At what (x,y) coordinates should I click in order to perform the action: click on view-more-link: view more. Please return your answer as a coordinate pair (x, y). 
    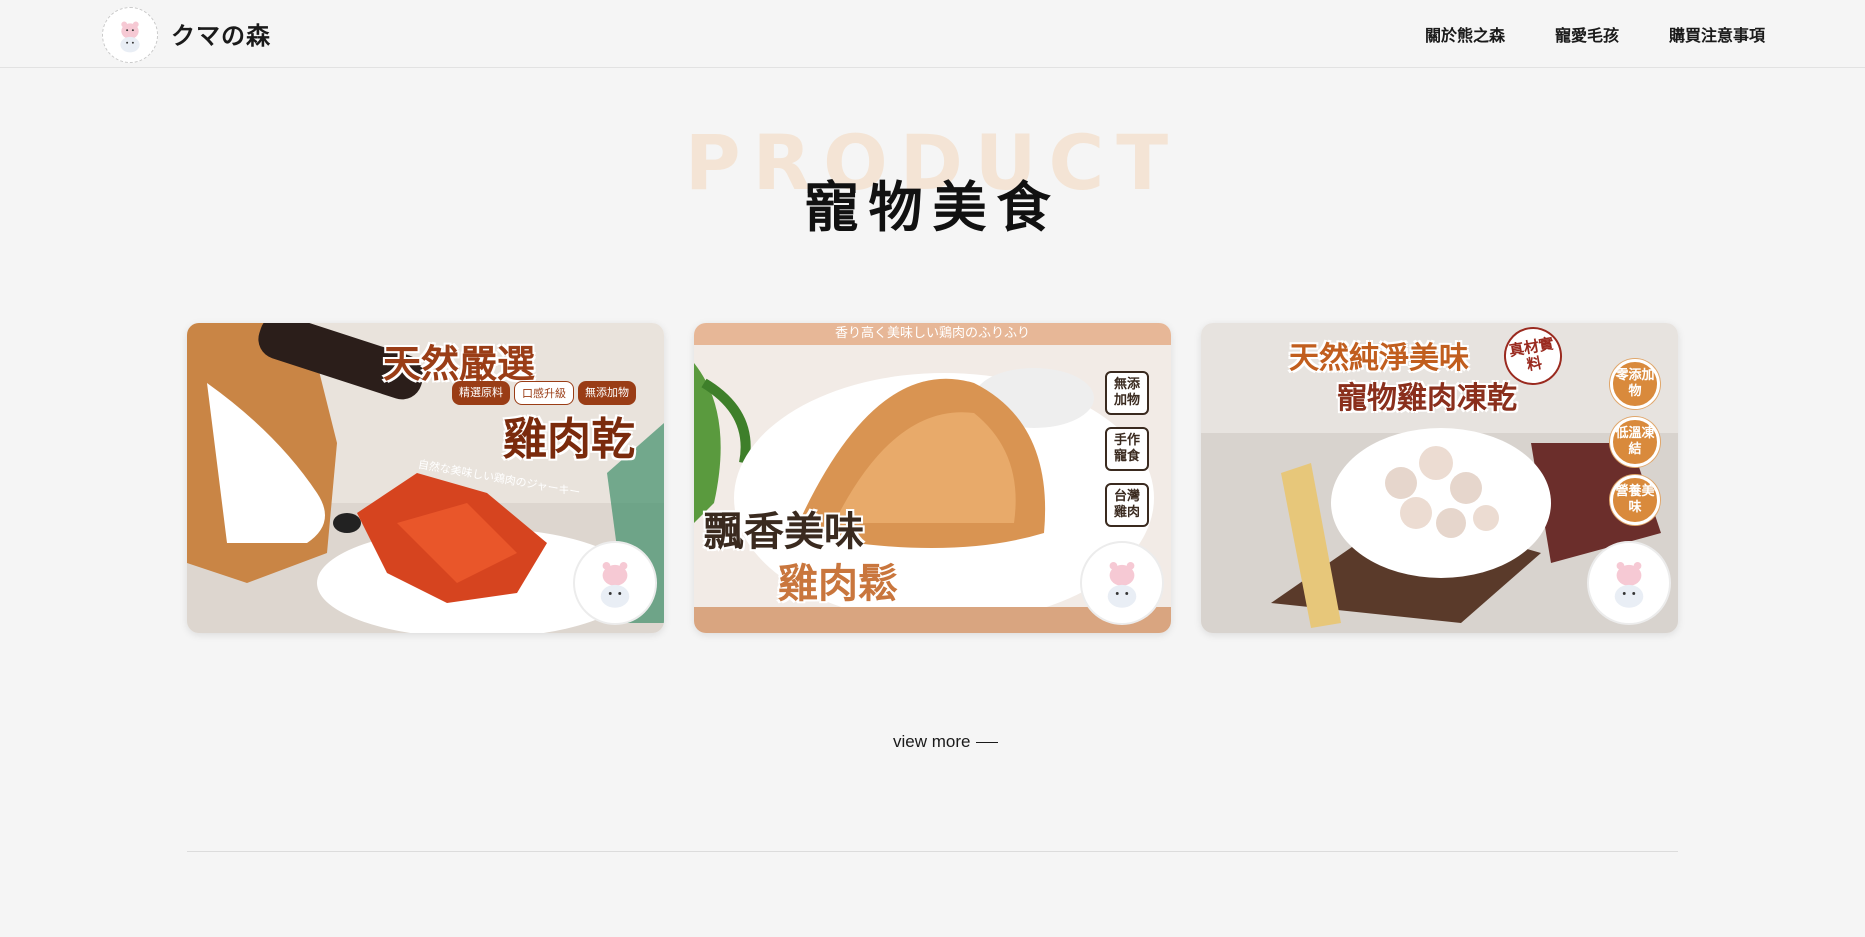
    Looking at the image, I should click on (946, 742).